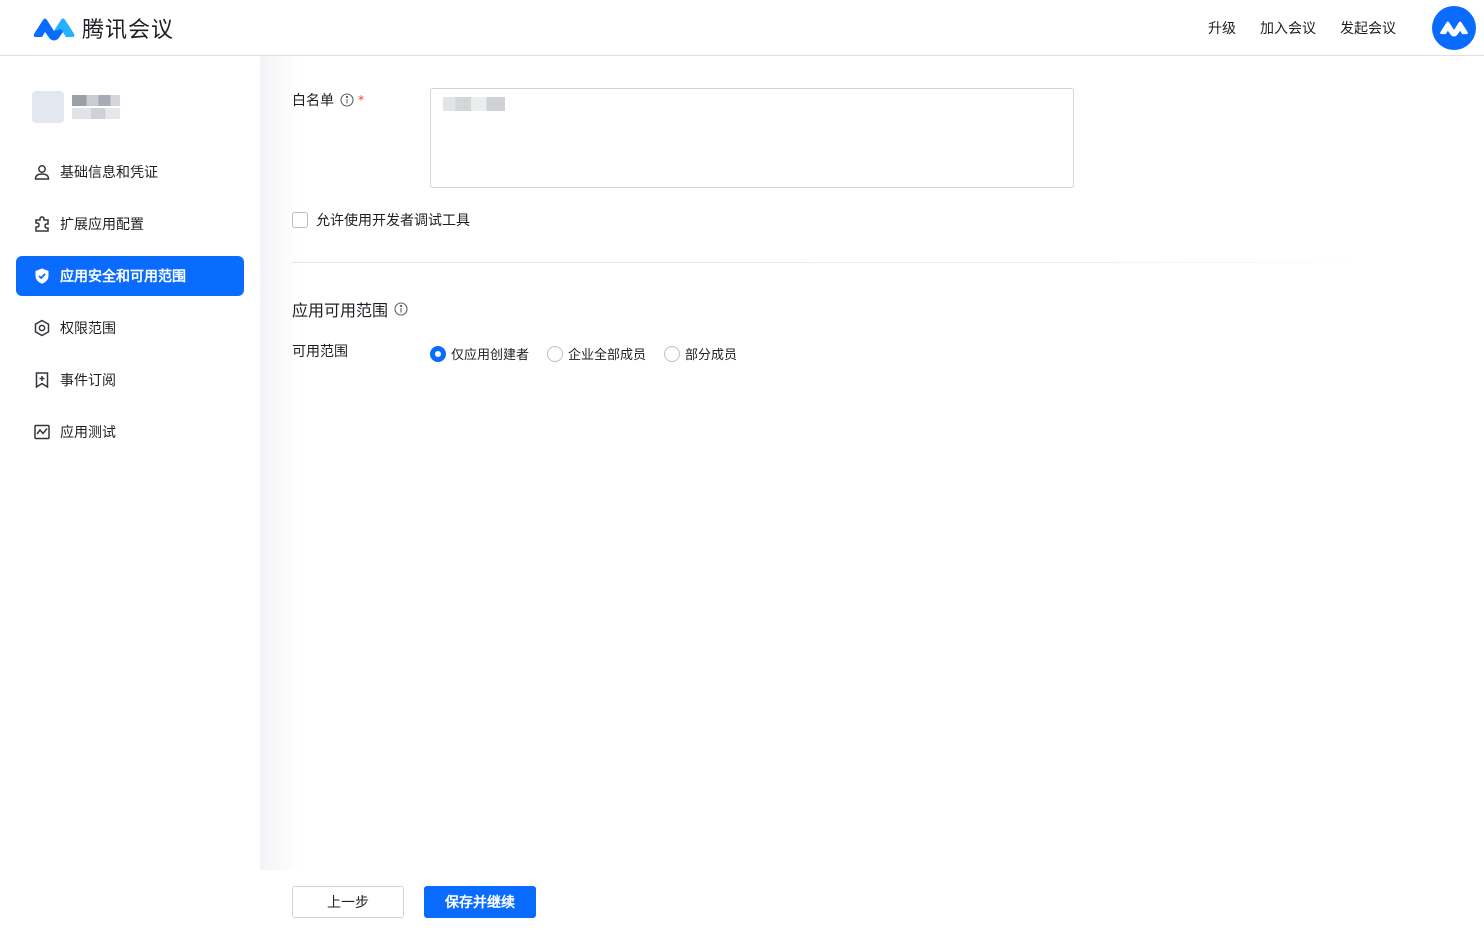 The height and width of the screenshot is (934, 1484). I want to click on sidebar-item-label: 扩展应用配置, so click(102, 225).